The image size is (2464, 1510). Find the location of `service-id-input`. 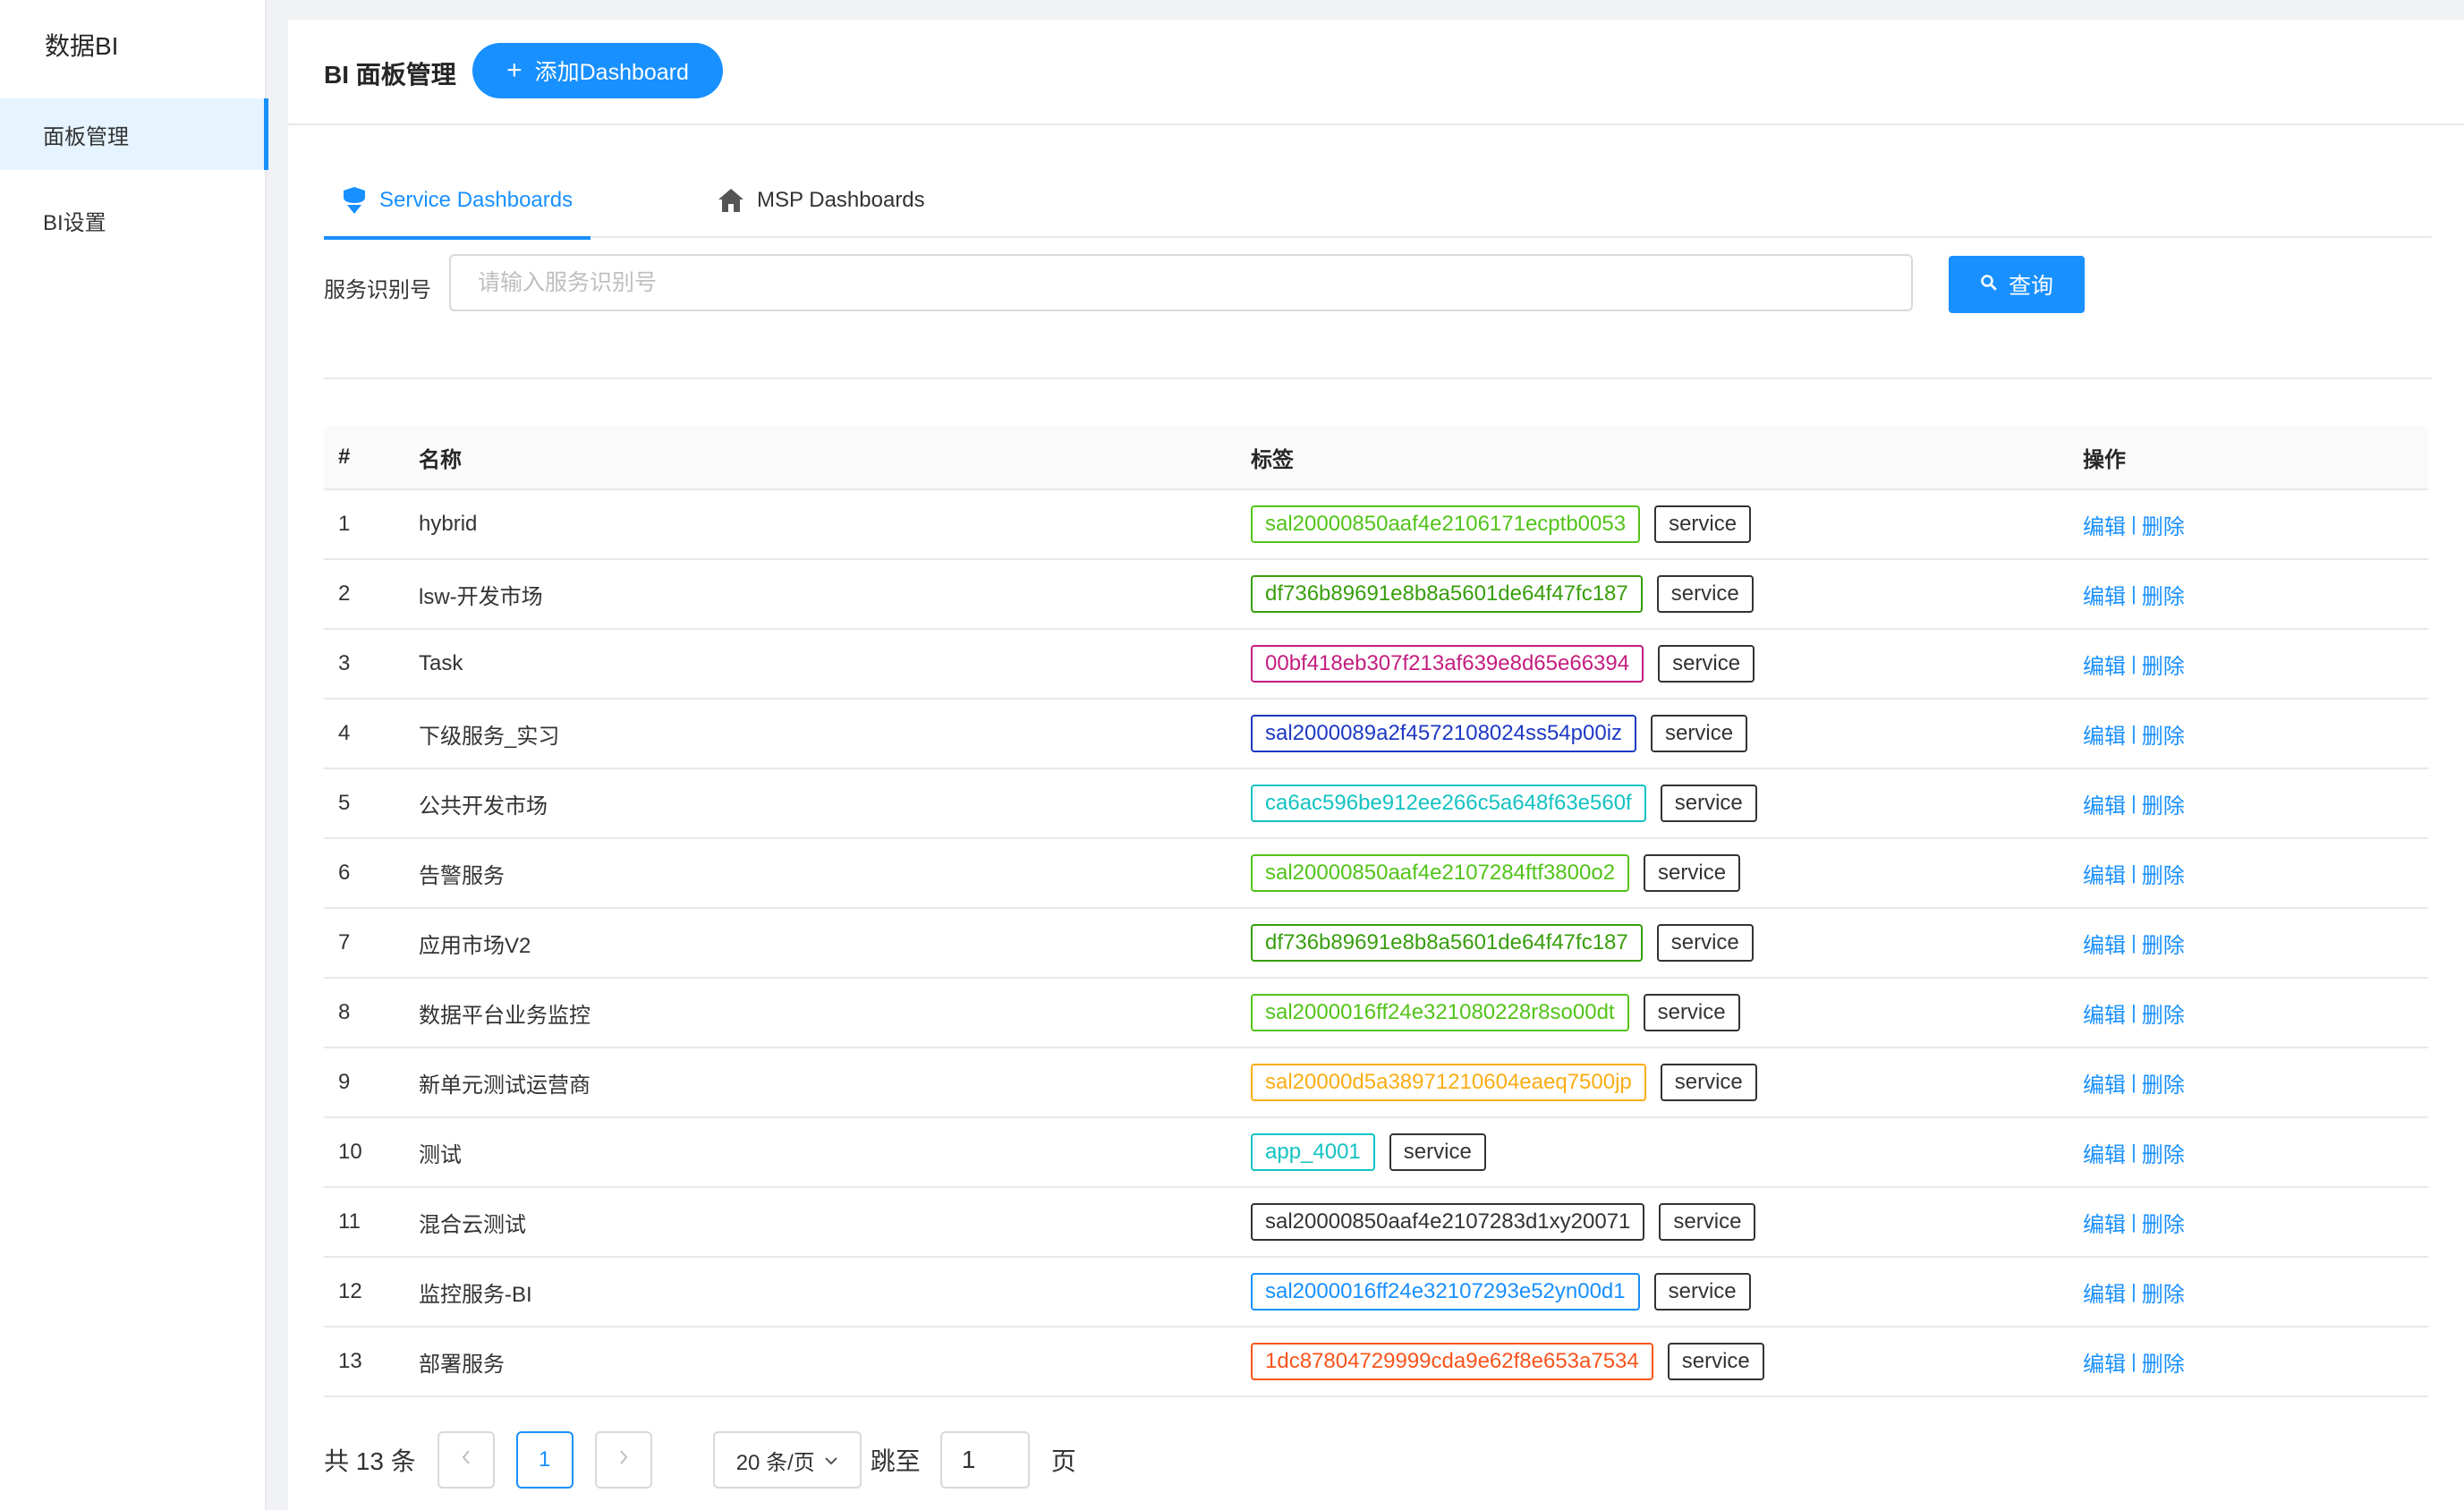

service-id-input is located at coordinates (1181, 282).